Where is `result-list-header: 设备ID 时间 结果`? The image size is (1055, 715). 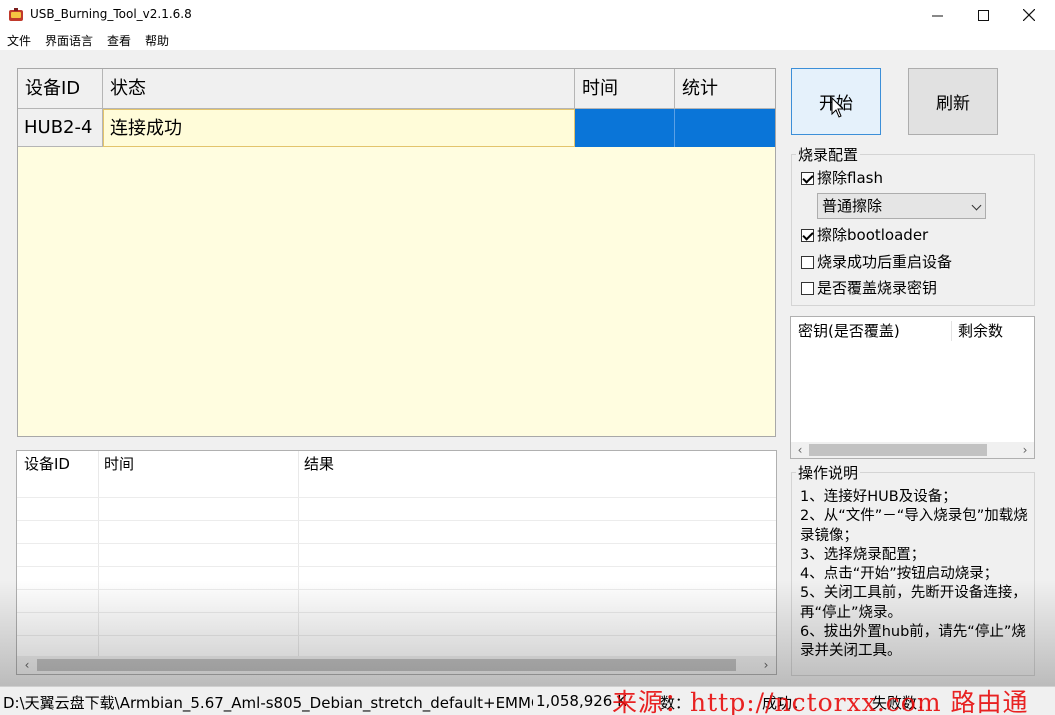
result-list-header: 设备ID 时间 结果 is located at coordinates (396, 464).